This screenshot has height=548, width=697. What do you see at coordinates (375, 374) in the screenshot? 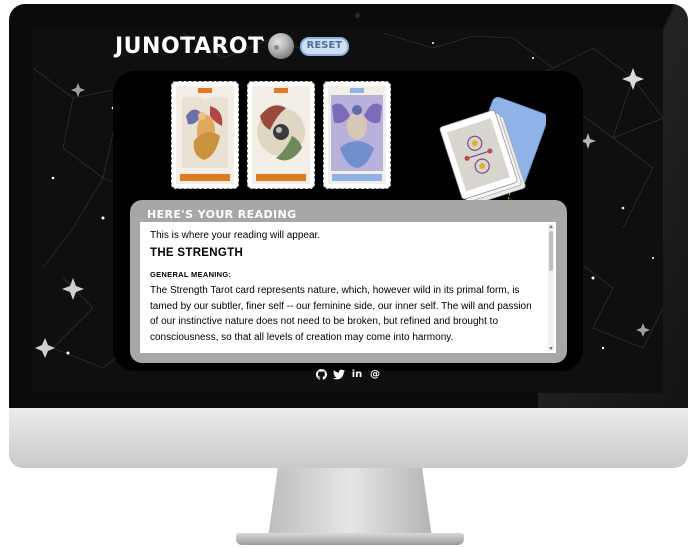
I see `email-icon: @` at bounding box center [375, 374].